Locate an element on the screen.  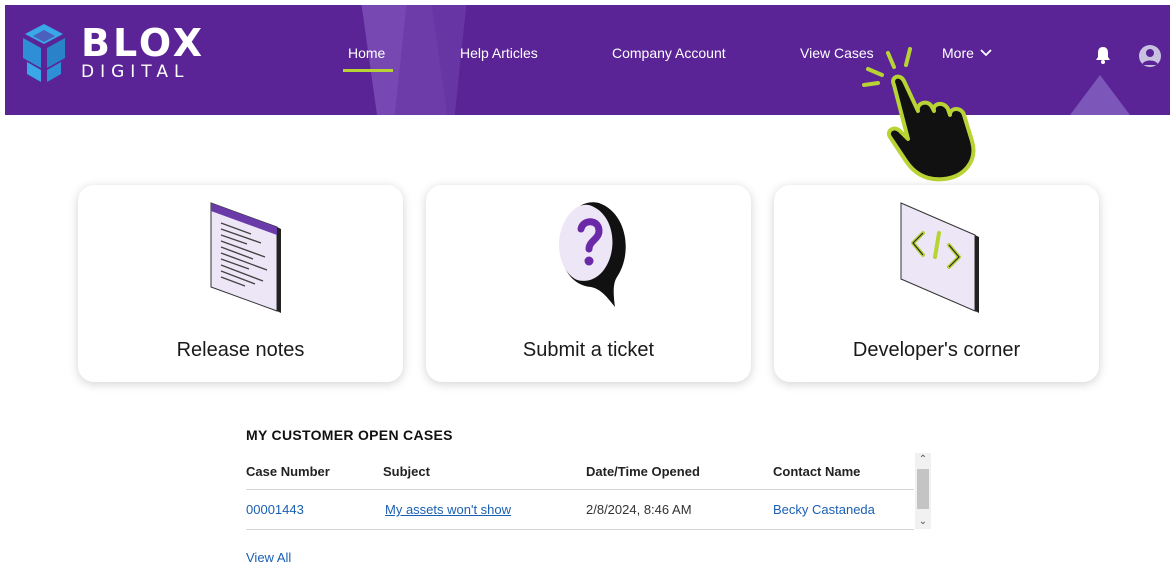
submit-ticket-card: Submit a ticket is located at coordinates (588, 283).